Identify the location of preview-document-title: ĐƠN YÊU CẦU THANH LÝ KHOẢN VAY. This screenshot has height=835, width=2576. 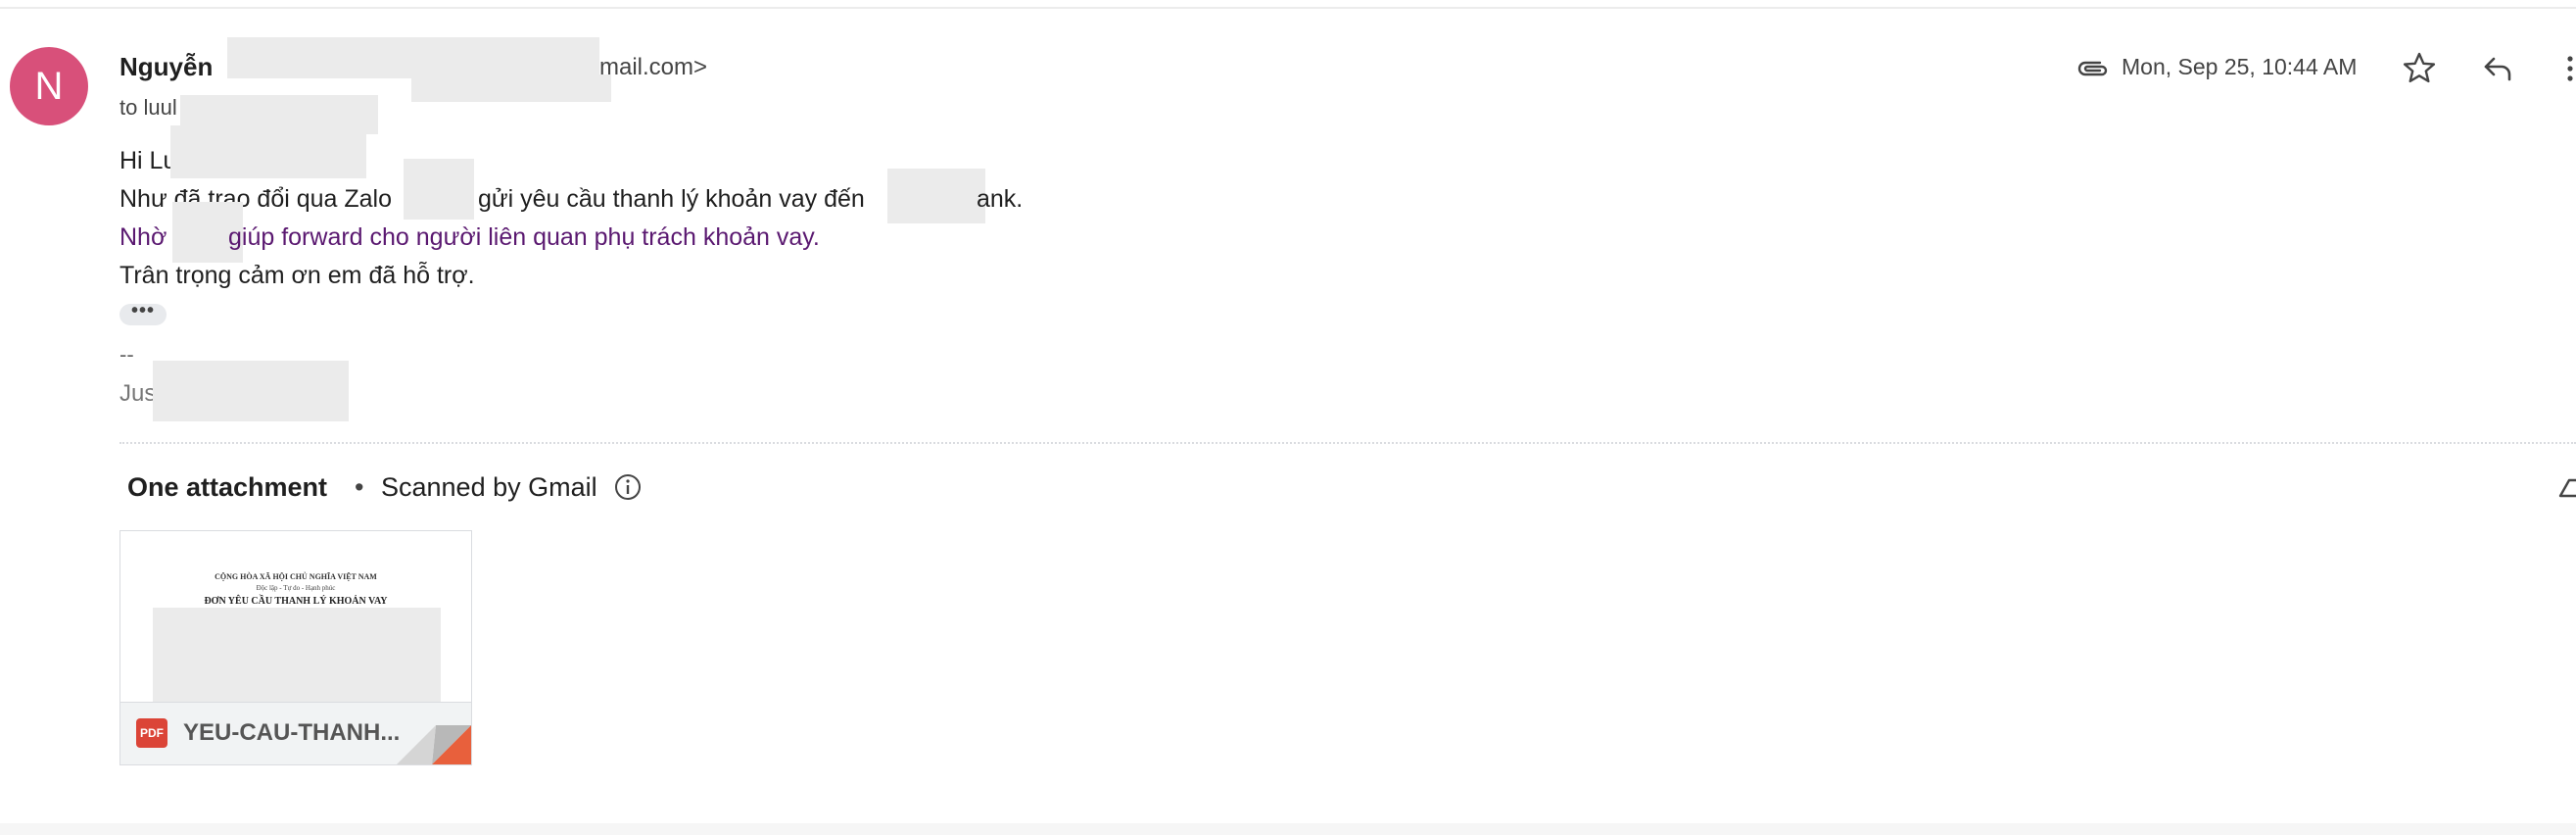
(296, 601).